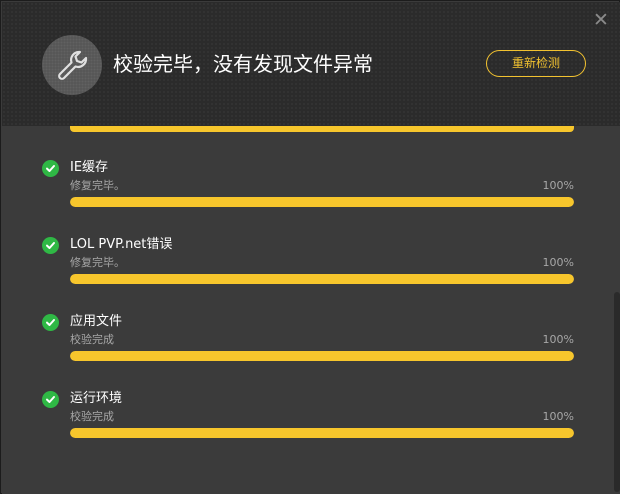 The width and height of the screenshot is (620, 494). What do you see at coordinates (72, 65) in the screenshot?
I see `wrench-icon` at bounding box center [72, 65].